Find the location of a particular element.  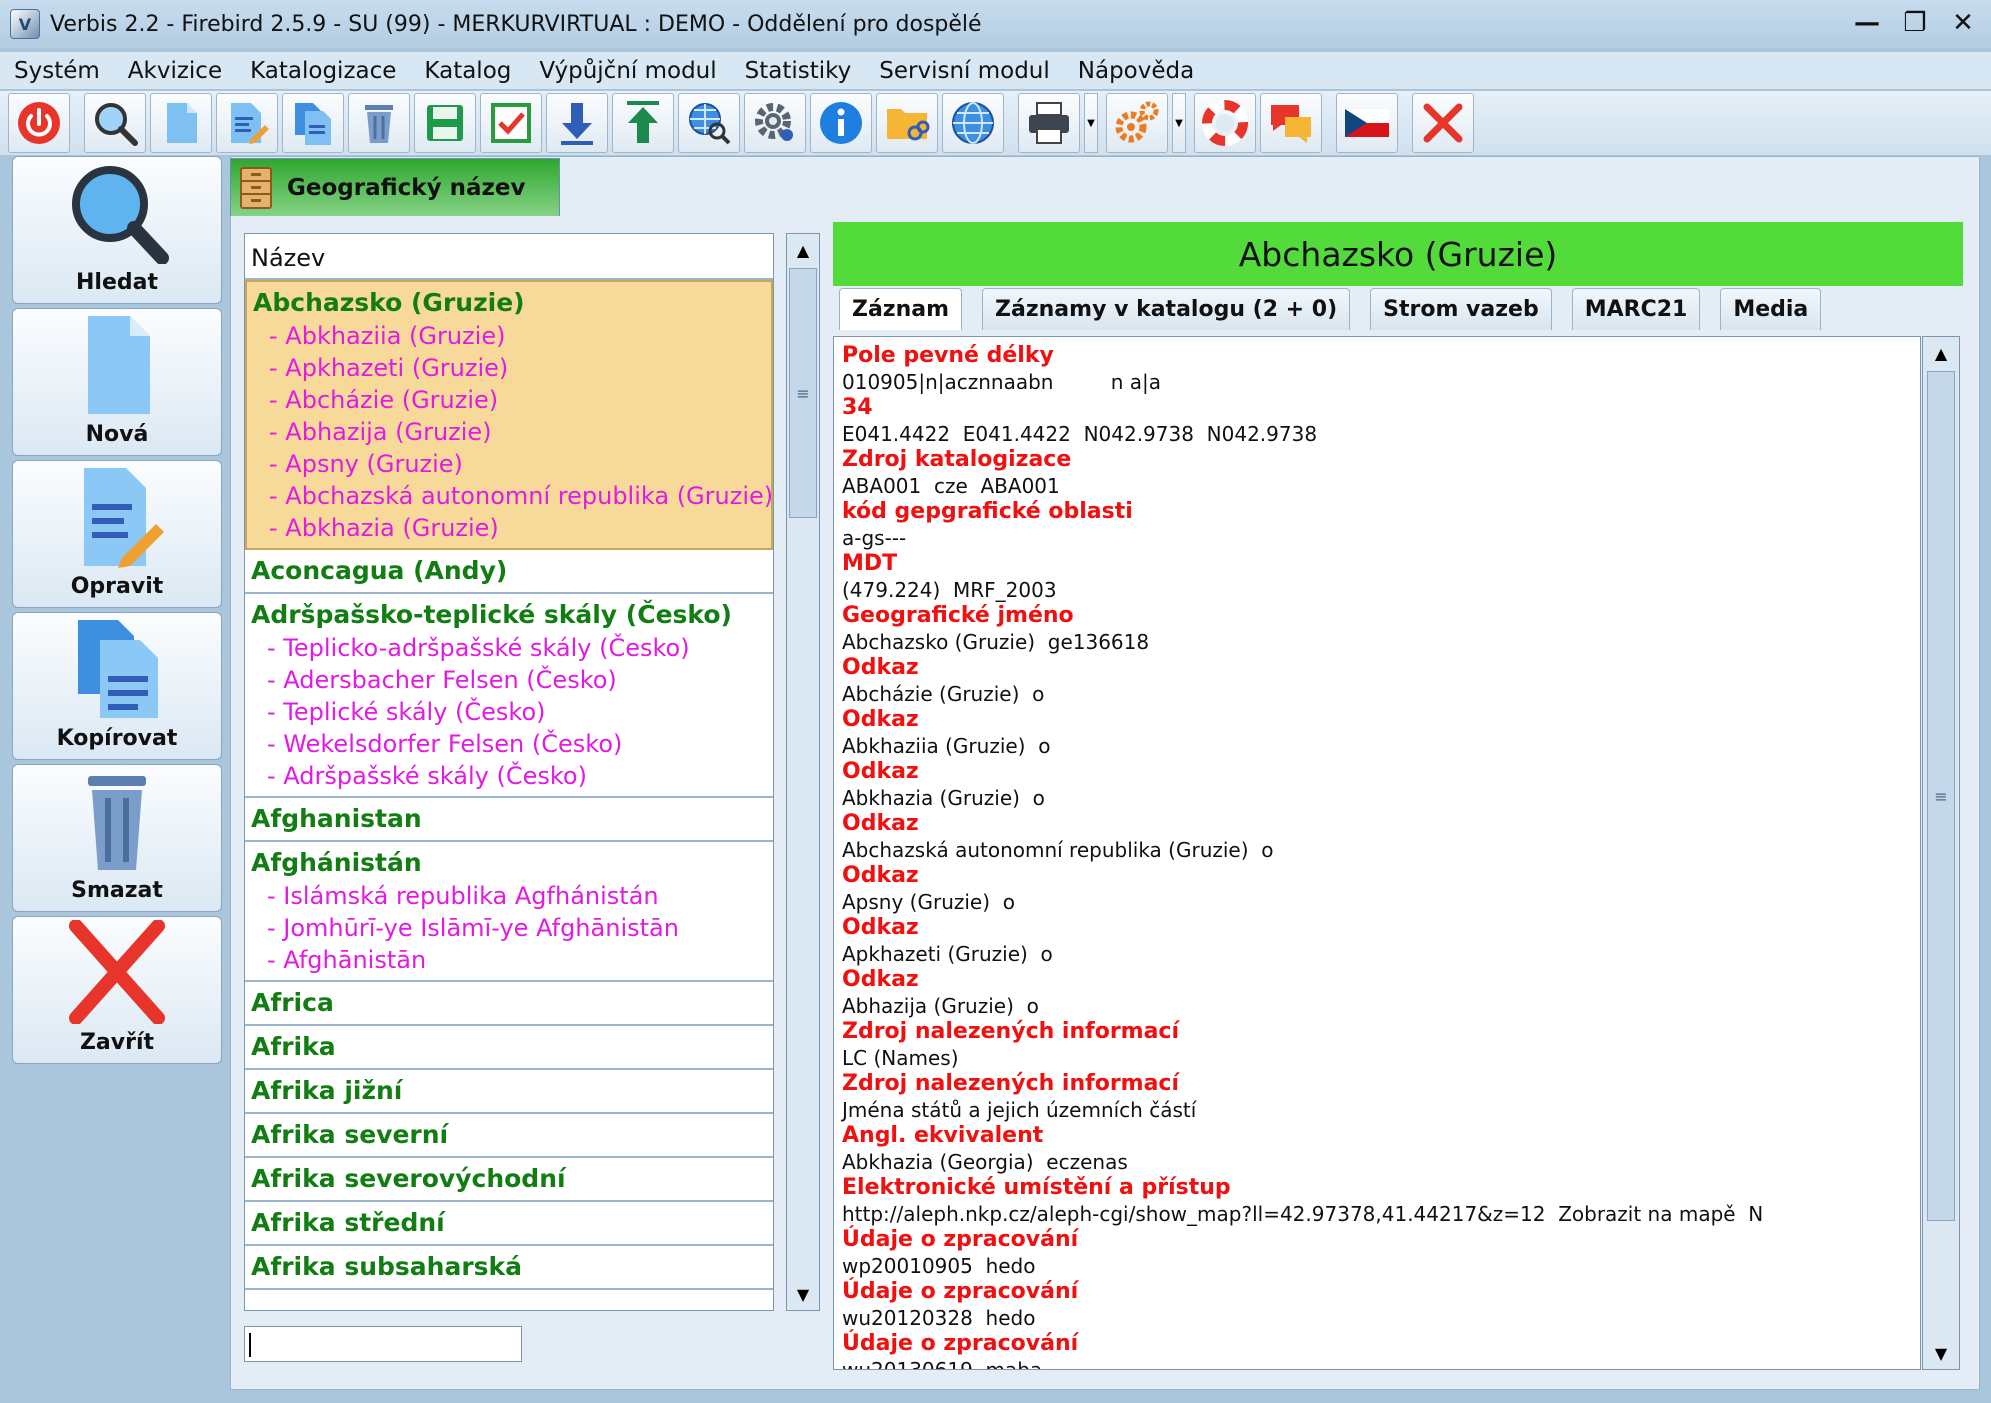

field-value: Abhazija (Gruzie) o is located at coordinates (940, 1006).